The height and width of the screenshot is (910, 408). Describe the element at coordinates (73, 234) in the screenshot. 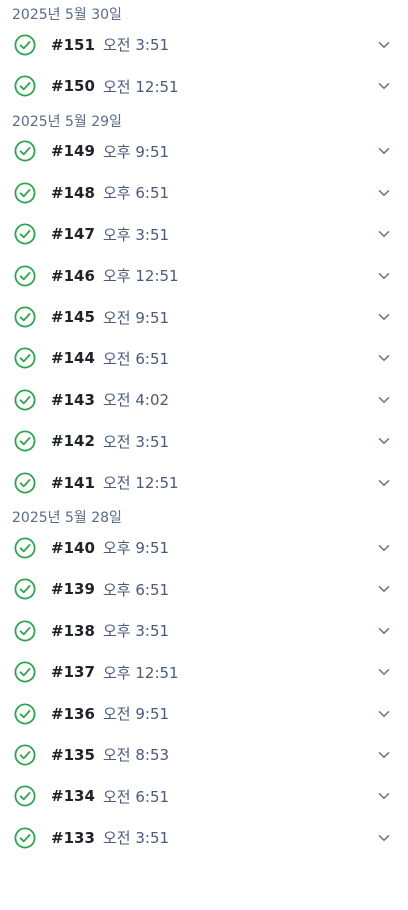

I see `run-number: #147` at that location.